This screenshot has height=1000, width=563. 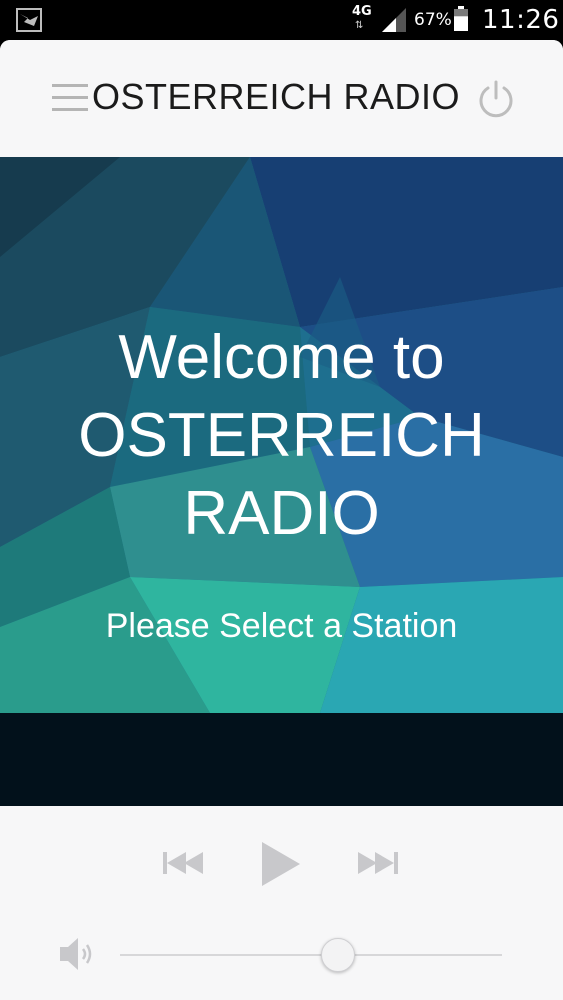 What do you see at coordinates (276, 96) in the screenshot?
I see `app-title: OSTERREICH RADIO` at bounding box center [276, 96].